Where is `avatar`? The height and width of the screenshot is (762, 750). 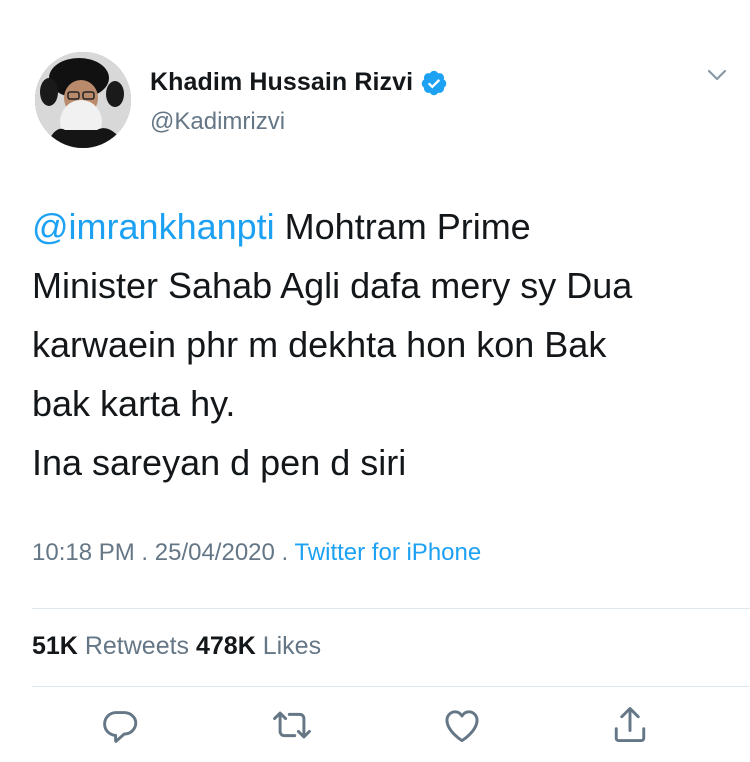
avatar is located at coordinates (83, 100).